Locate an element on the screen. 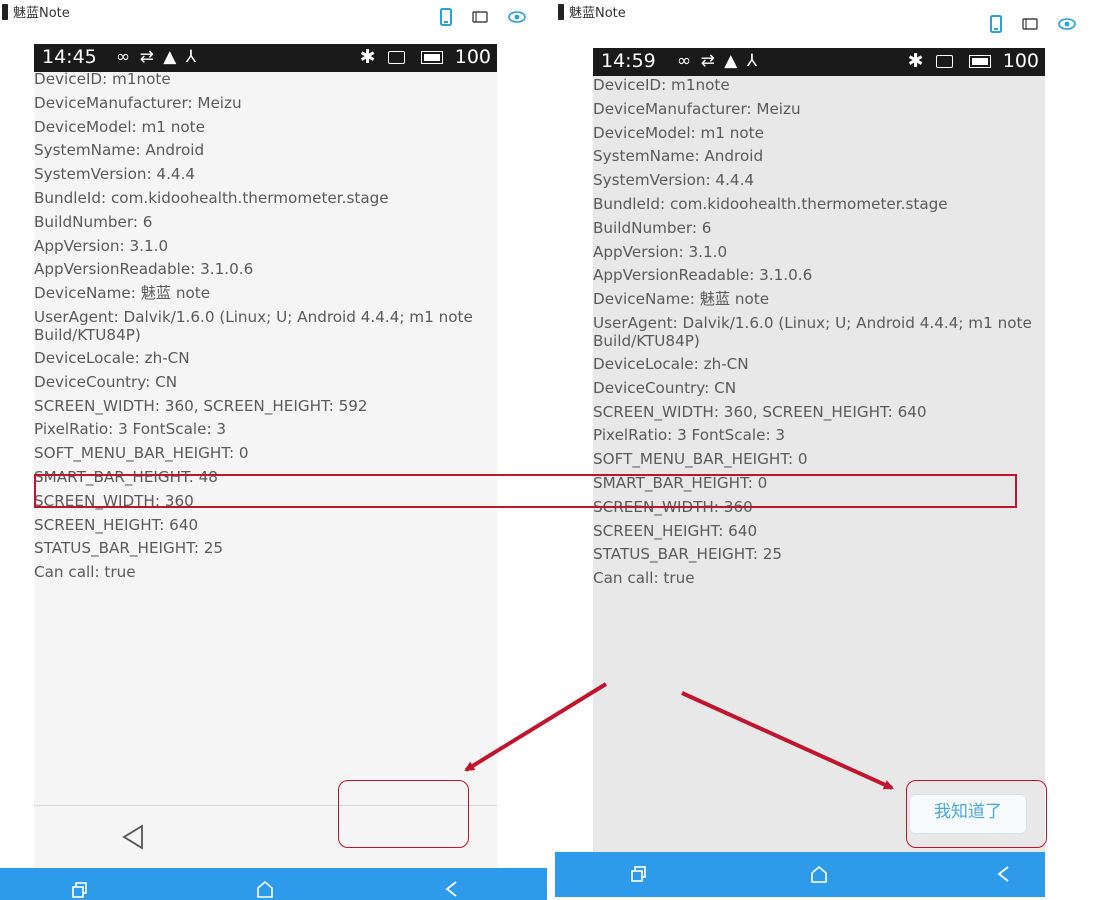 The image size is (1095, 900). status-time: 14:59 is located at coordinates (628, 61).